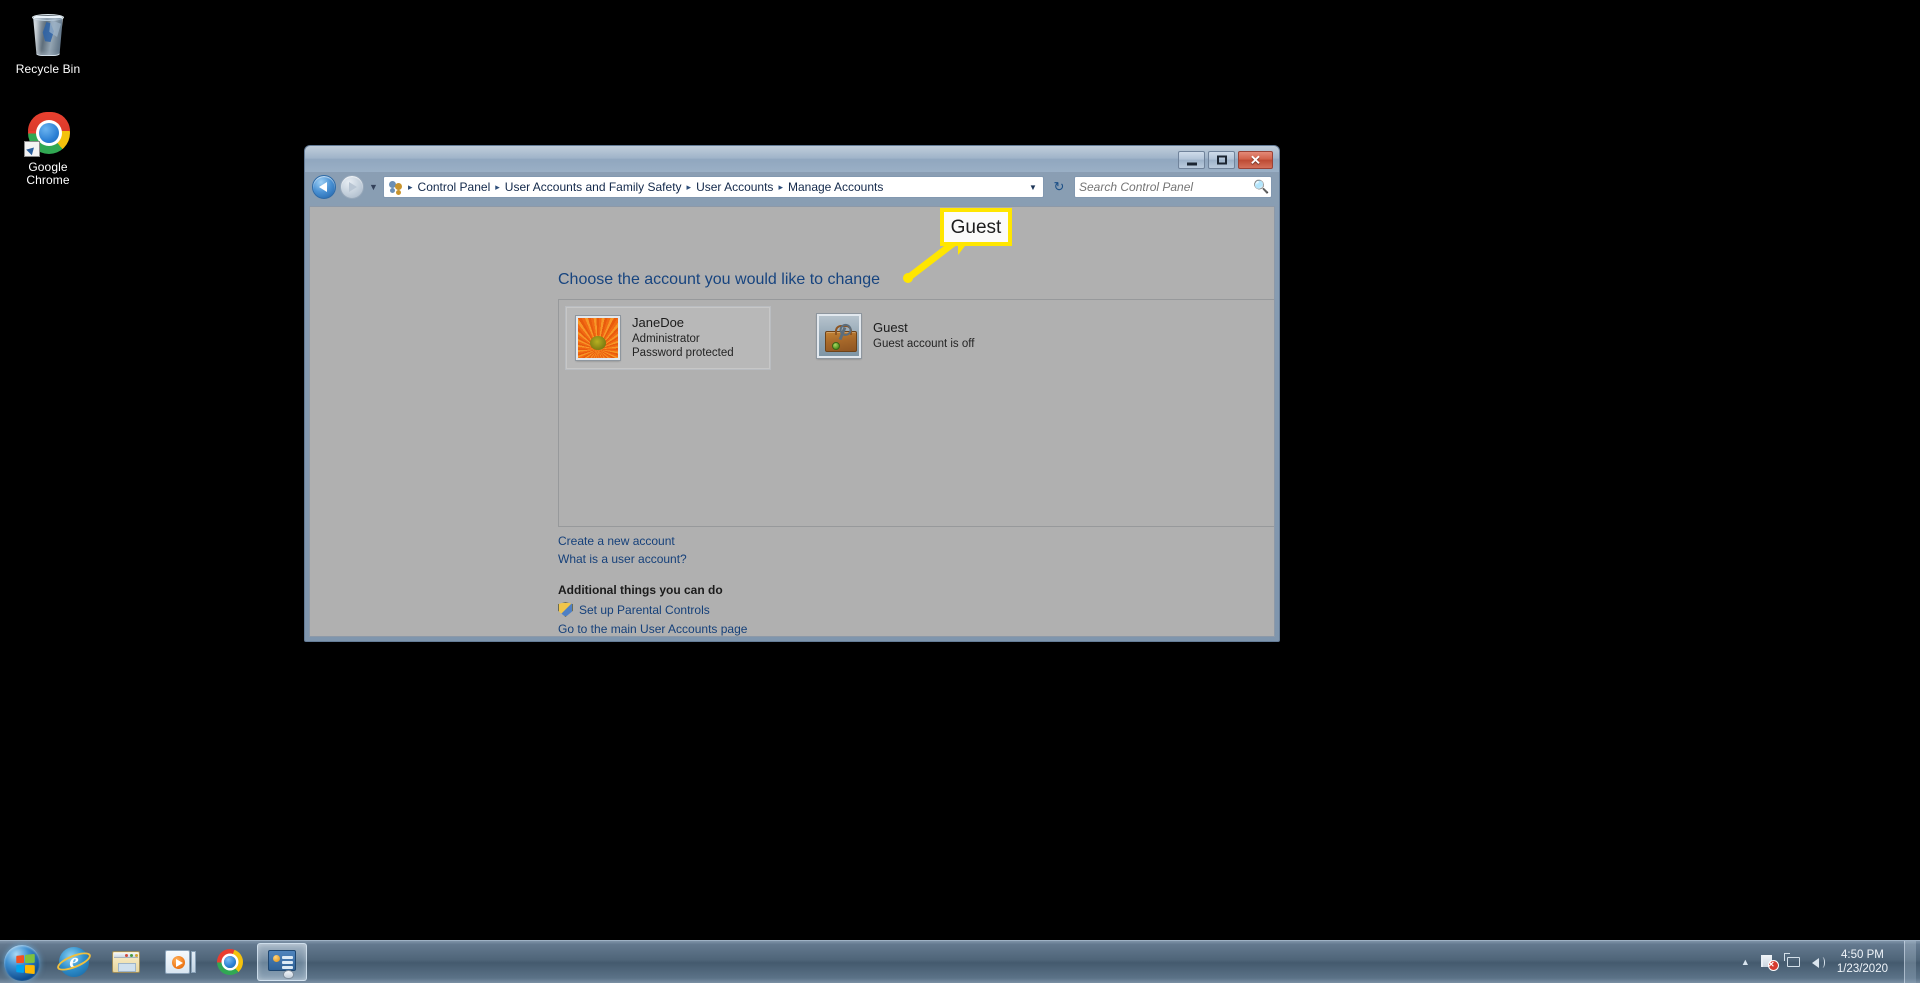 The width and height of the screenshot is (1920, 983). Describe the element at coordinates (1255, 160) in the screenshot. I see `close-button: ✕` at that location.